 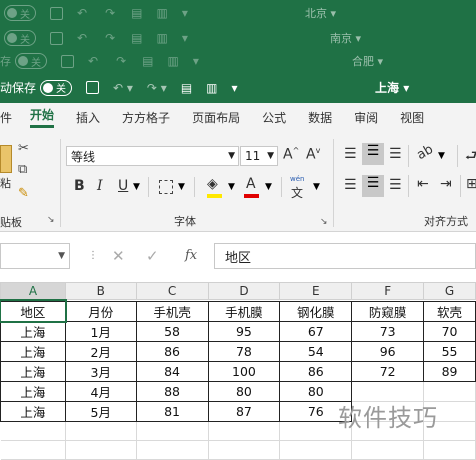 What do you see at coordinates (470, 157) in the screenshot?
I see `wrap-text-icon: ⮐` at bounding box center [470, 157].